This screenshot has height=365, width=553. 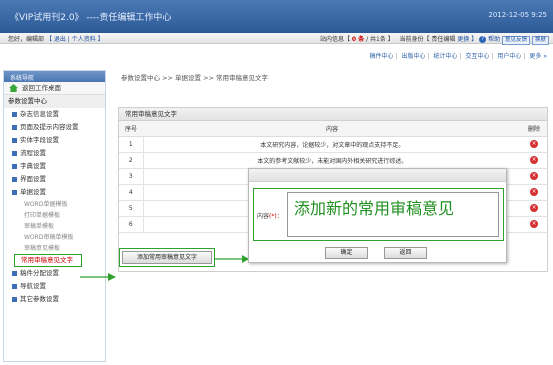 I want to click on col-content: 内容, so click(x=332, y=129).